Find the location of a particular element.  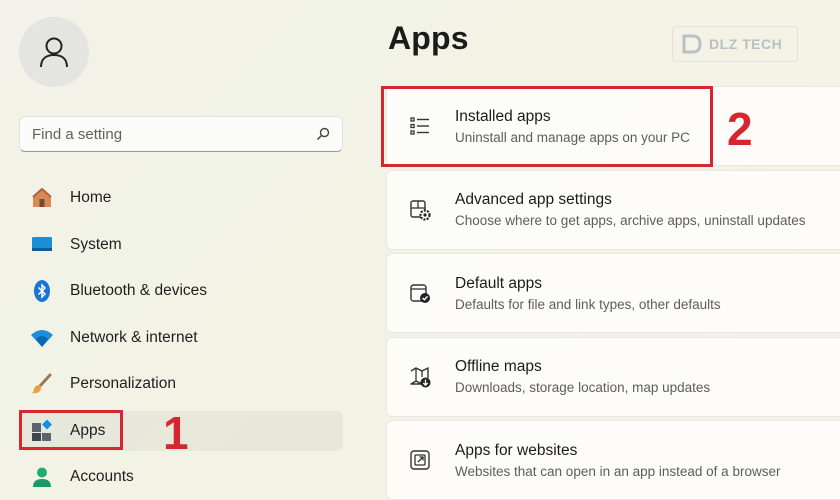

sidebar-item-label: Apps is located at coordinates (88, 430).